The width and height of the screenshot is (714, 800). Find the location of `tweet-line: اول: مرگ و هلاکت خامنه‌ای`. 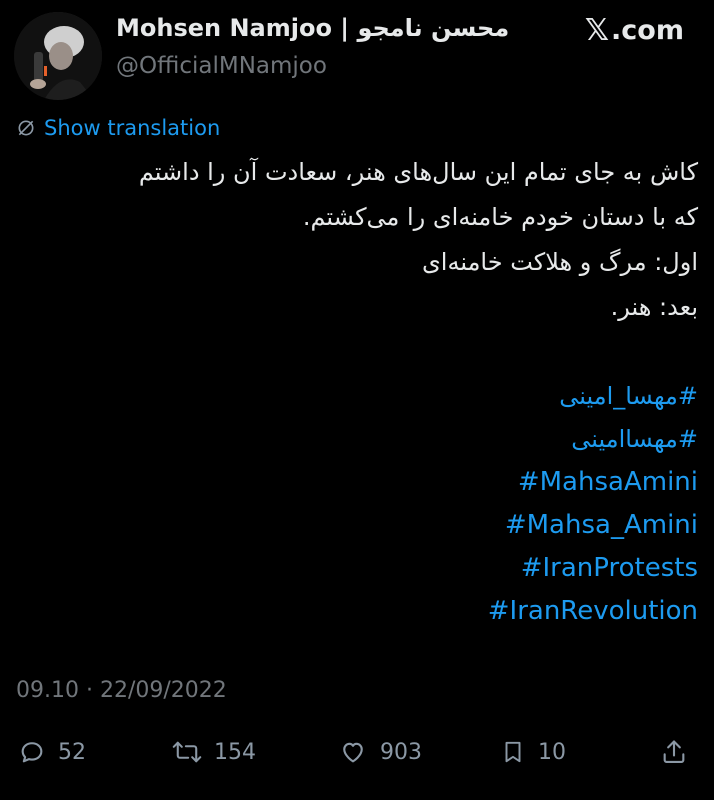

tweet-line: اول: مرگ و هلاکت خامنه‌ای is located at coordinates (560, 262).